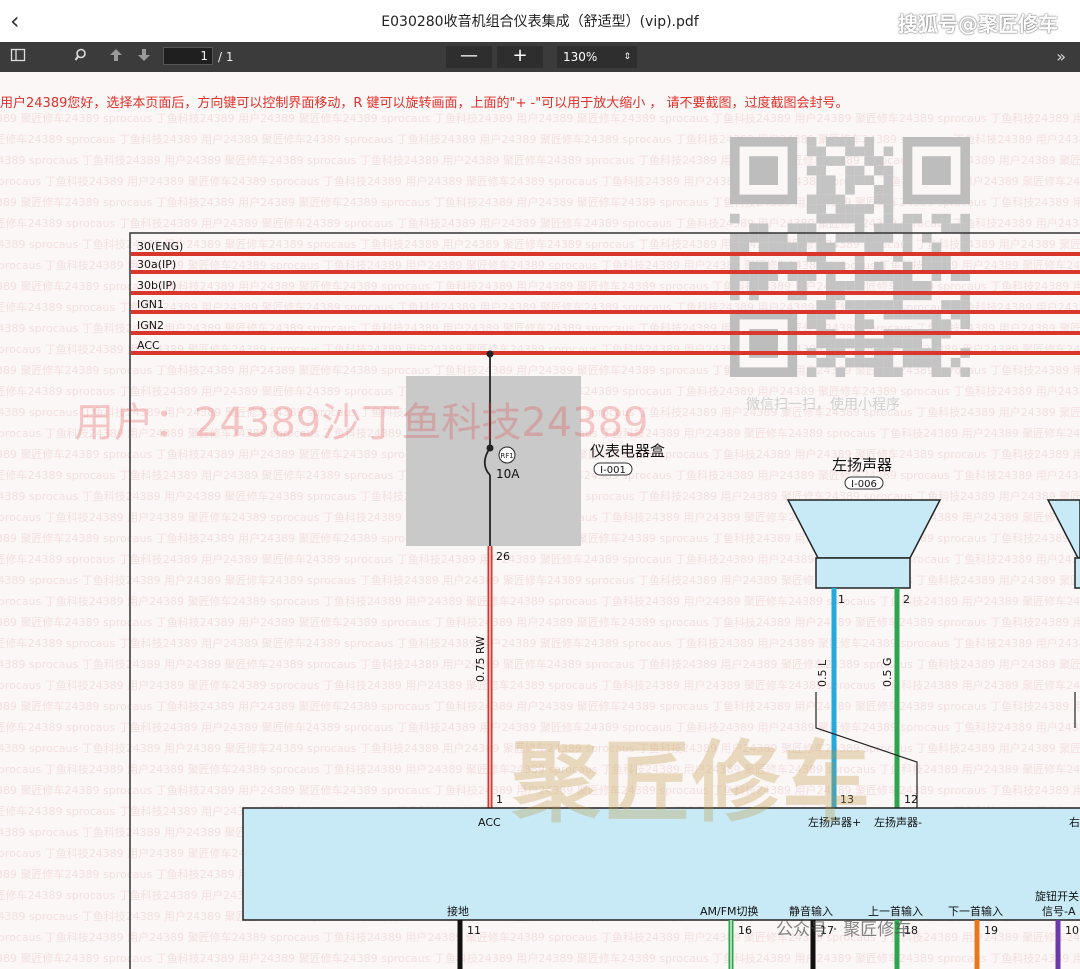 The height and width of the screenshot is (969, 1080). What do you see at coordinates (1074, 822) in the screenshot?
I see `radio-label-right: 右` at bounding box center [1074, 822].